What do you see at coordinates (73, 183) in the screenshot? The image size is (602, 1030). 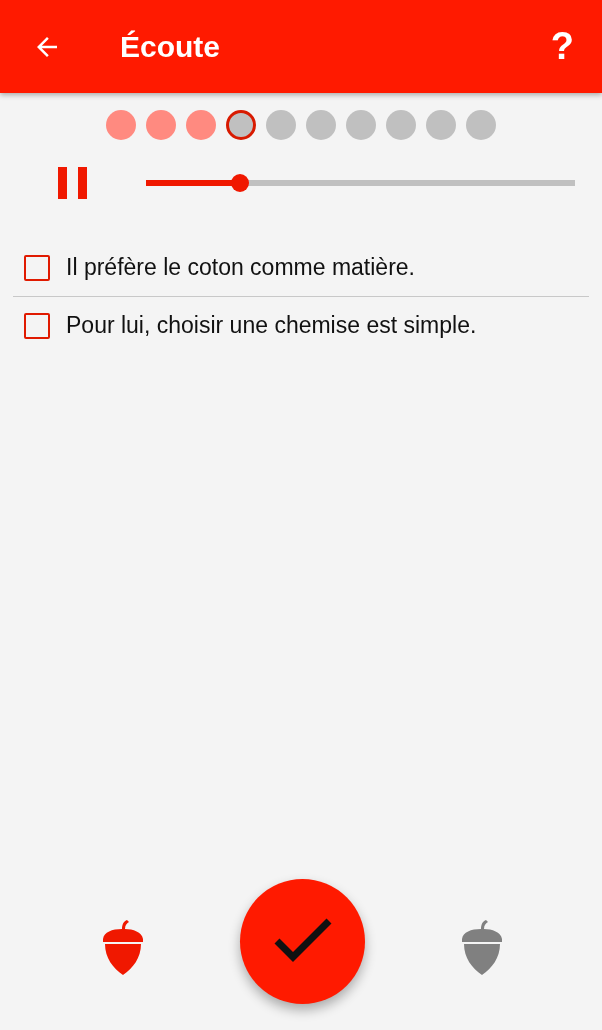 I see `pause-button` at bounding box center [73, 183].